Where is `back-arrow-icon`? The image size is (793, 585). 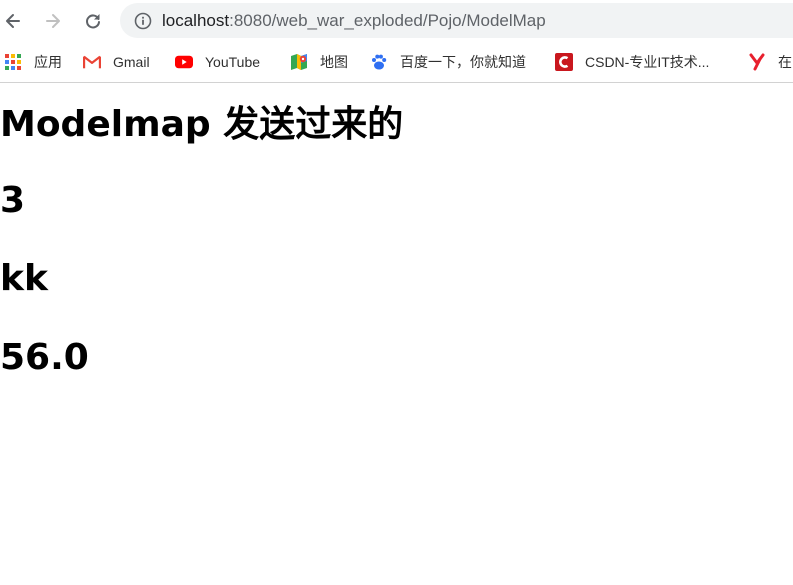
back-arrow-icon is located at coordinates (13, 21).